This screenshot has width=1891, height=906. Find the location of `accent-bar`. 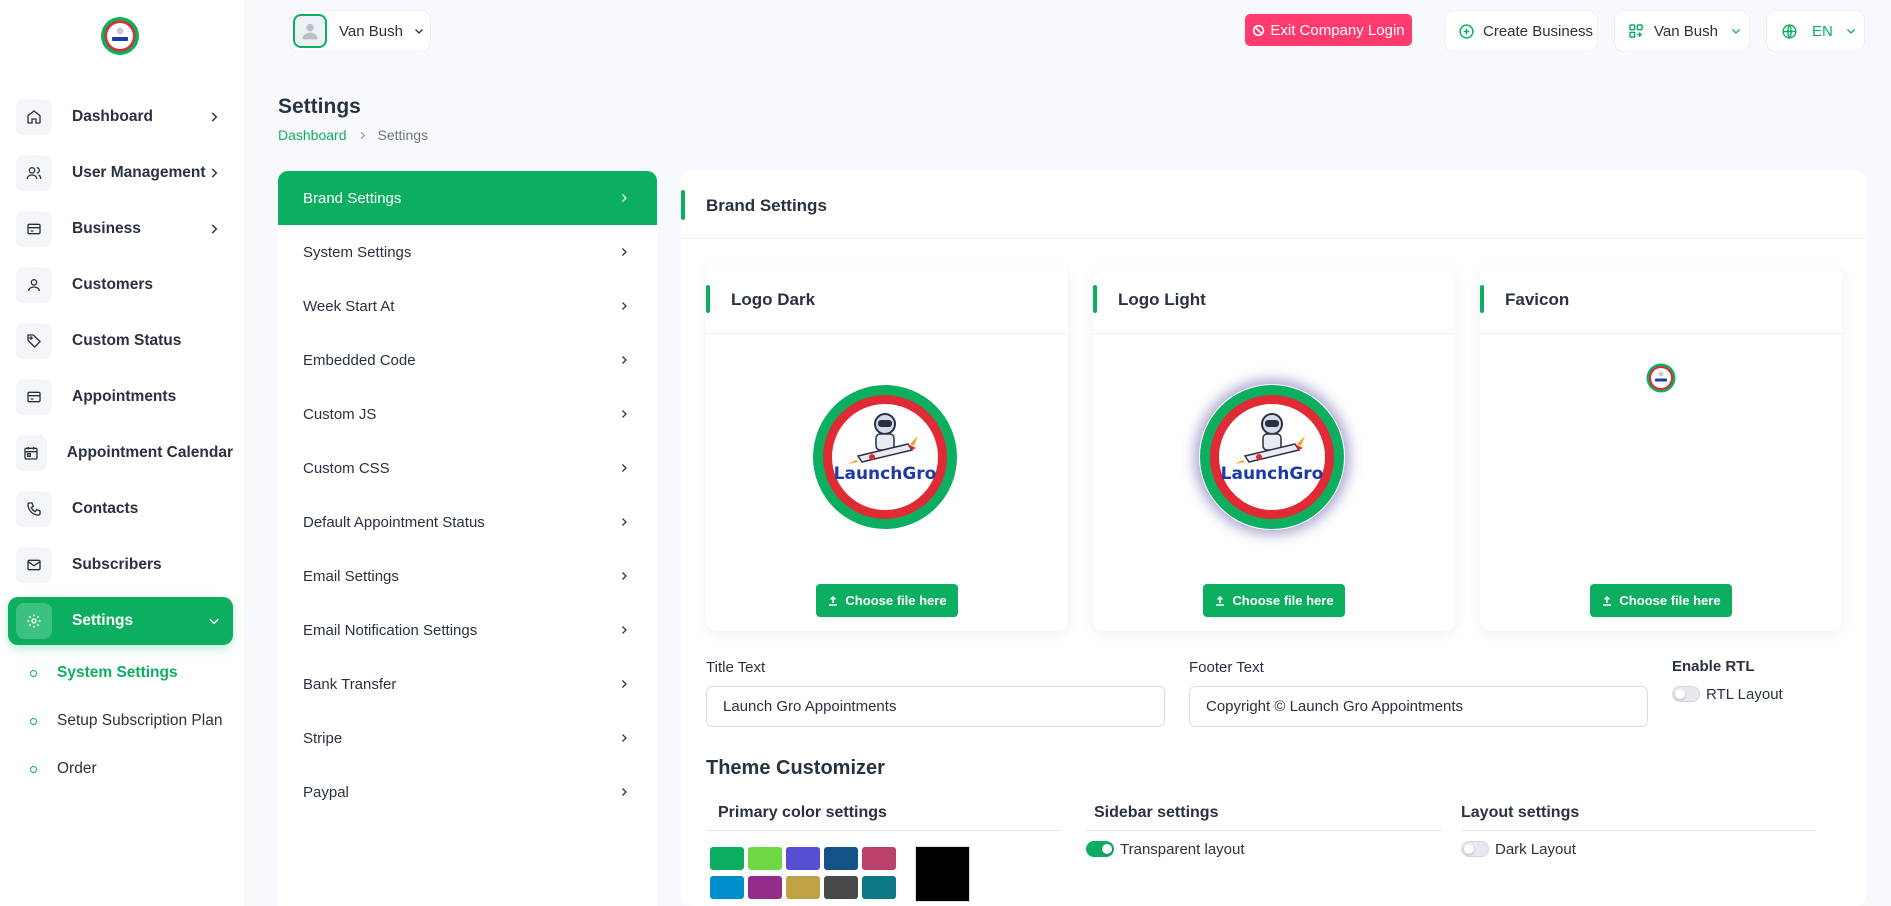

accent-bar is located at coordinates (1095, 299).